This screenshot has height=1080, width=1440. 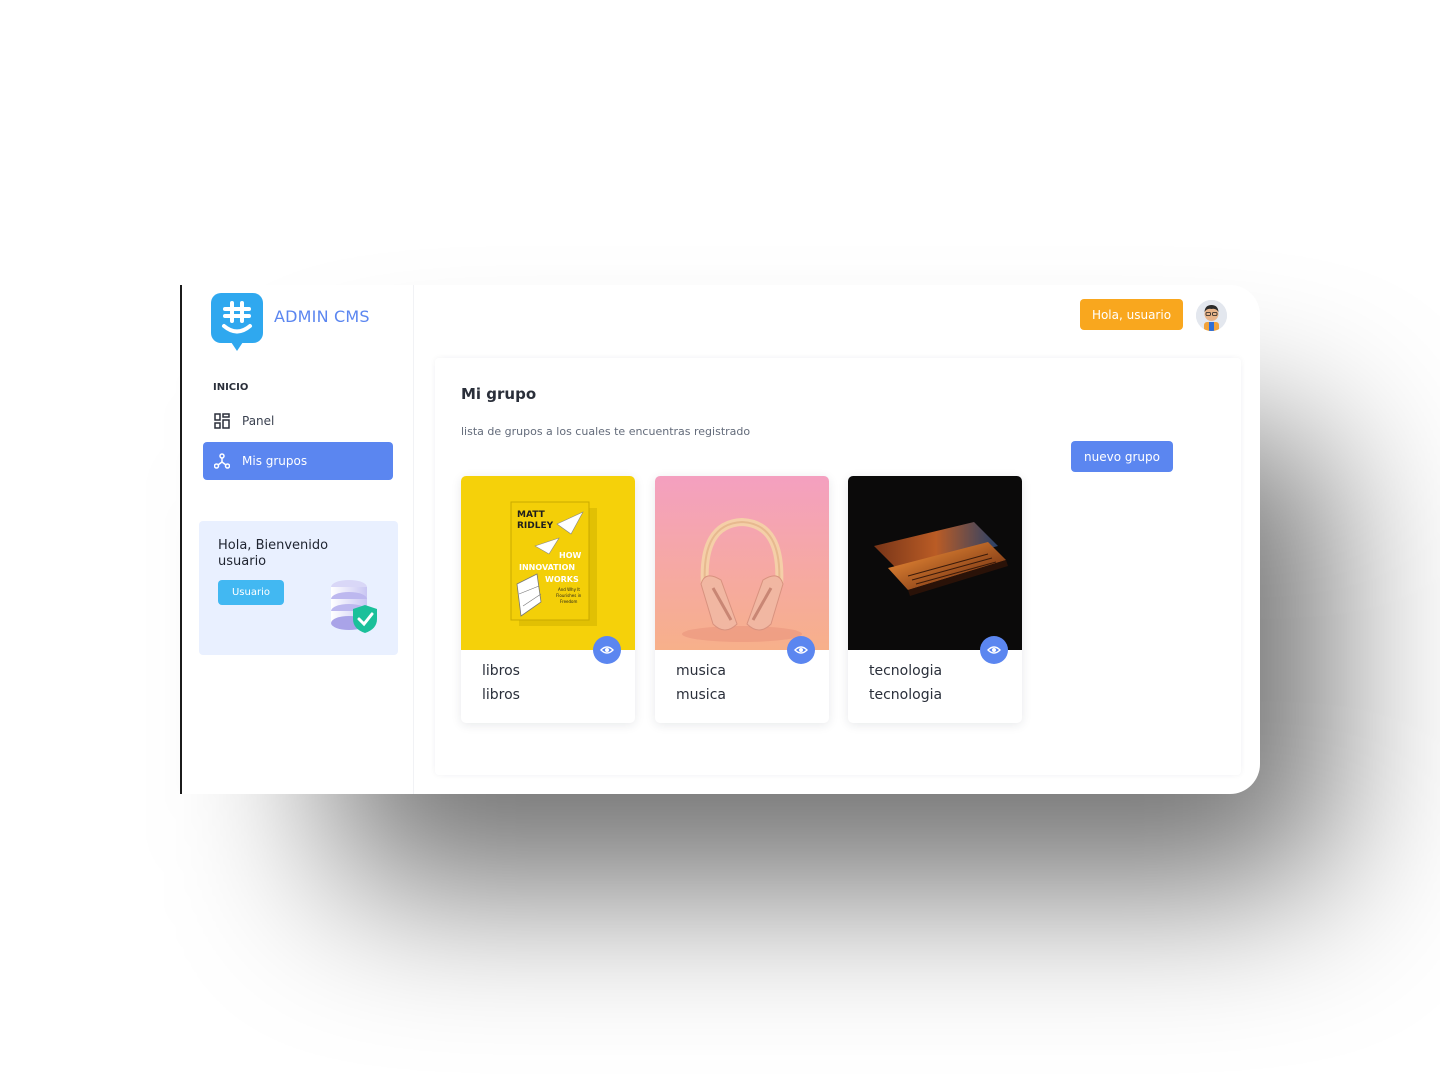 What do you see at coordinates (906, 695) in the screenshot?
I see `group-description: tecnologia` at bounding box center [906, 695].